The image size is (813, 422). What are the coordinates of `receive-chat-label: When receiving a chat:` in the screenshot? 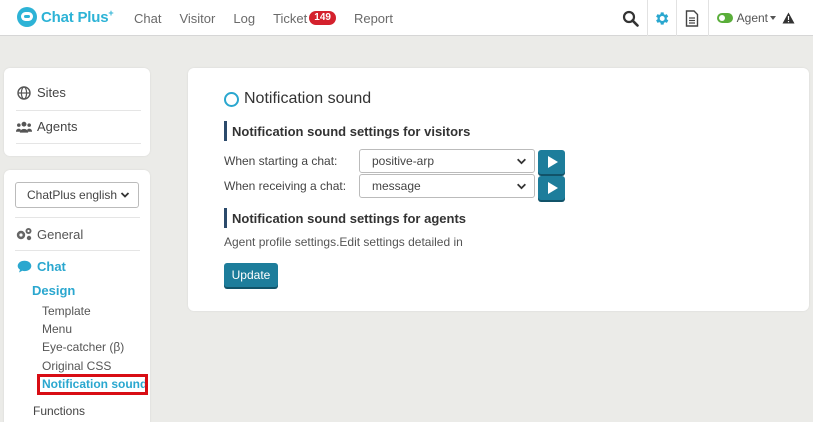 It's located at (285, 186).